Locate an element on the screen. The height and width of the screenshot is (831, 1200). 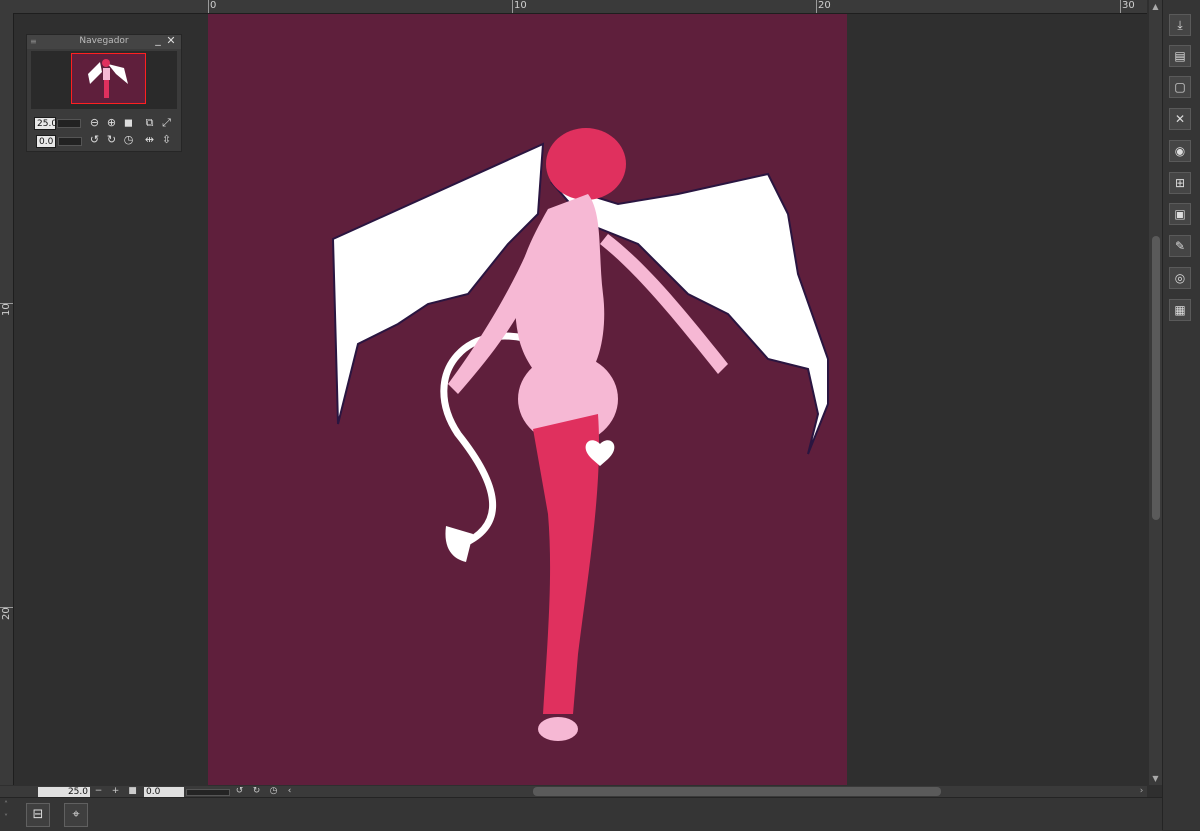
layer-icon: ▤ is located at coordinates (1180, 56).